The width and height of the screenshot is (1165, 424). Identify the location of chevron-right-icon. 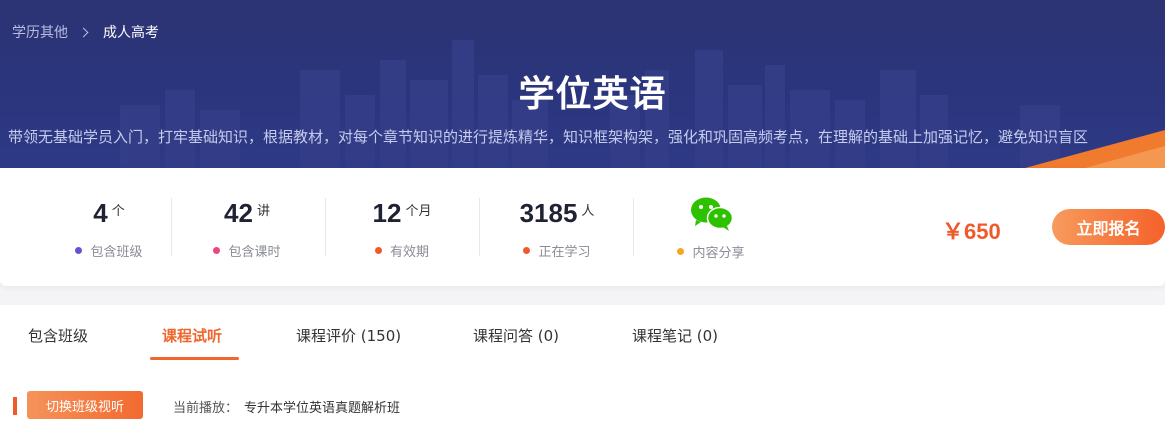
(83, 32).